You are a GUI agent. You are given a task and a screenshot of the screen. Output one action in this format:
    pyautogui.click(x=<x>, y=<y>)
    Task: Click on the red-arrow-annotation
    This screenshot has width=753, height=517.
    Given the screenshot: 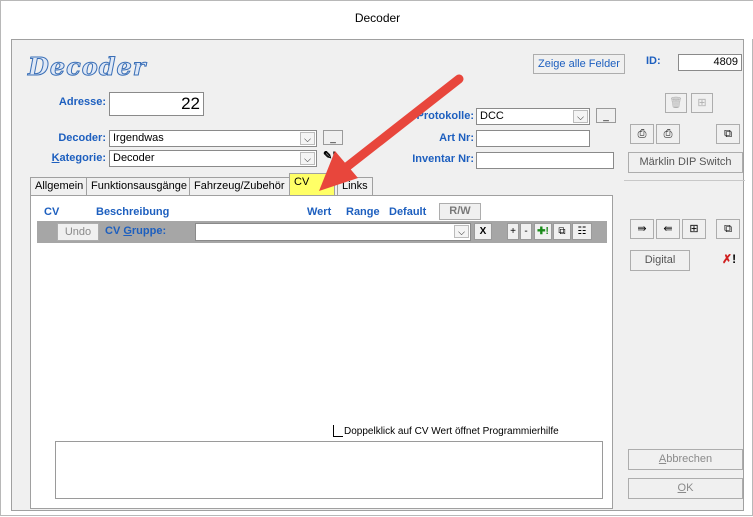 What is the action you would take?
    pyautogui.click(x=391, y=132)
    